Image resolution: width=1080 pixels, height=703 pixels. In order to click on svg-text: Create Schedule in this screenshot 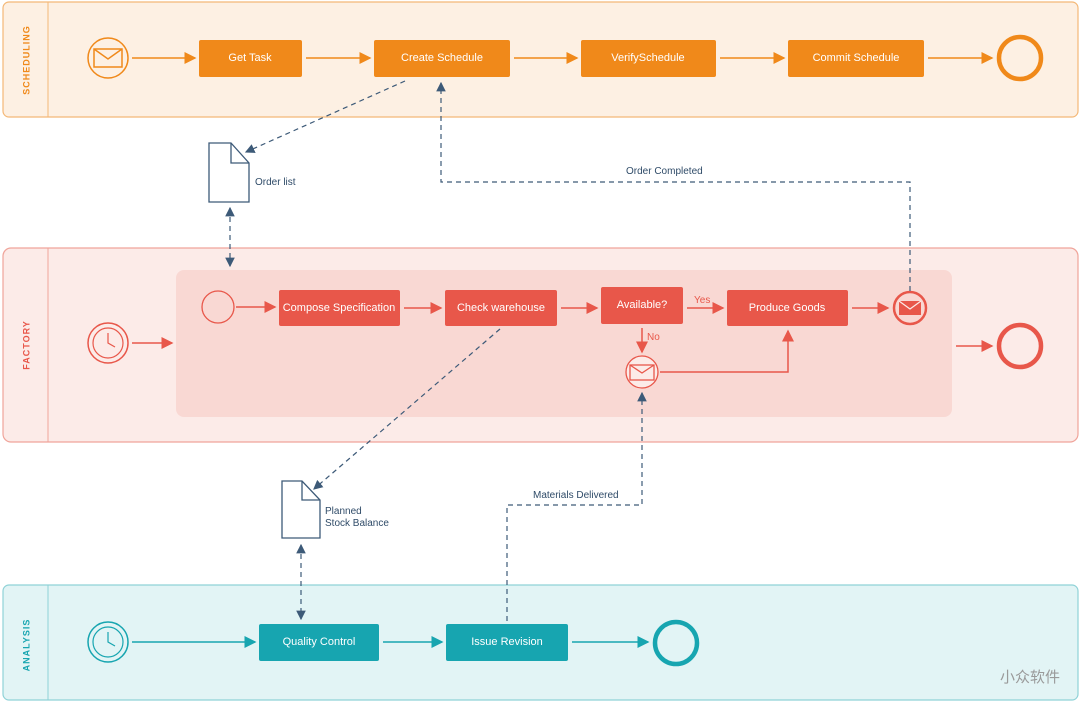, I will do `click(442, 58)`.